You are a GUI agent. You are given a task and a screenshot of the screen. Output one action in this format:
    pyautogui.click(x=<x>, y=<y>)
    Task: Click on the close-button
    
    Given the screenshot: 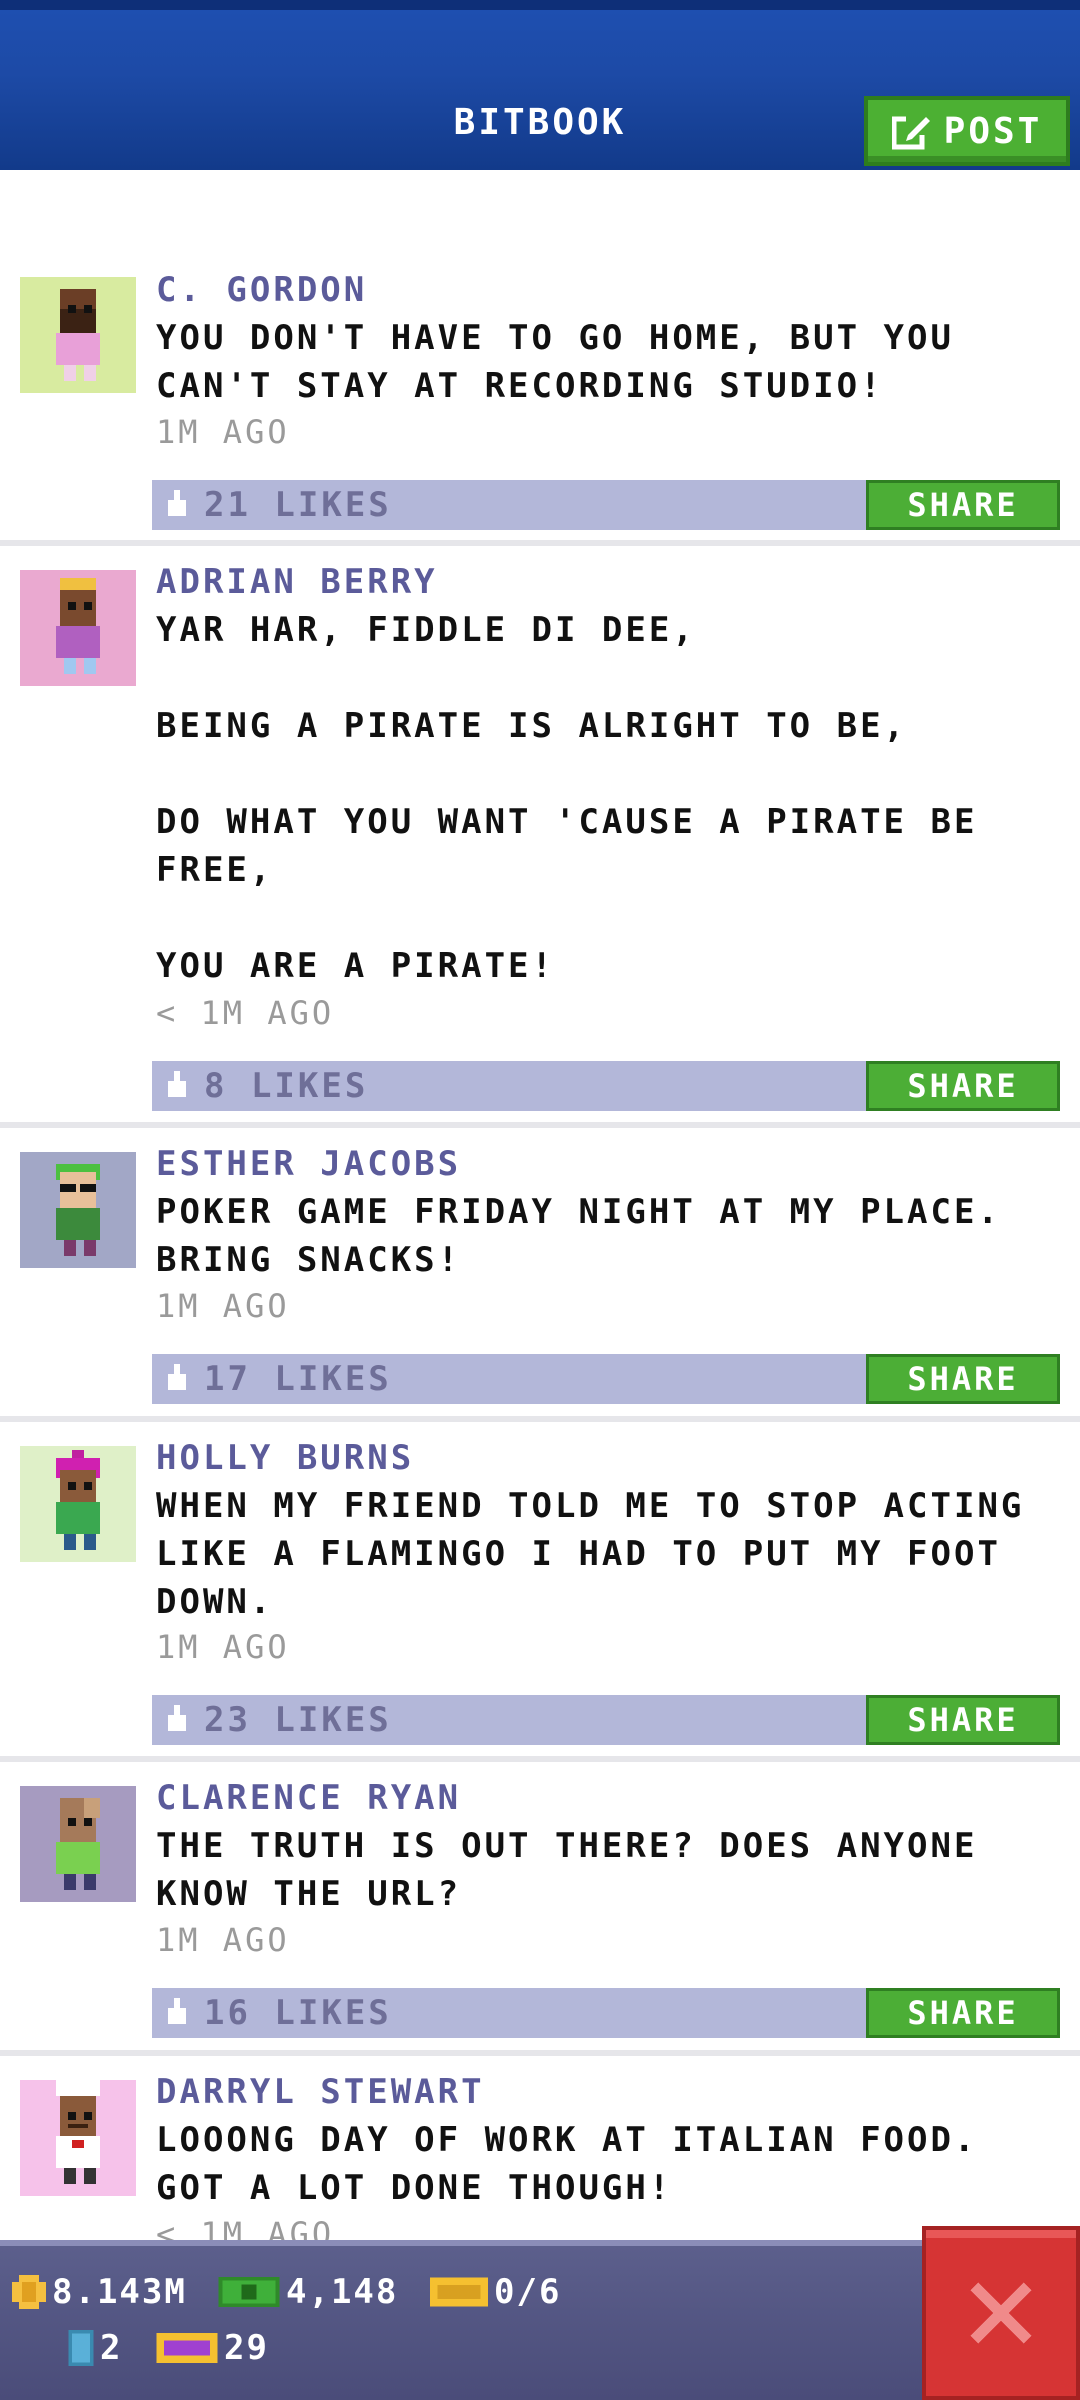 What is the action you would take?
    pyautogui.click(x=1001, y=2313)
    